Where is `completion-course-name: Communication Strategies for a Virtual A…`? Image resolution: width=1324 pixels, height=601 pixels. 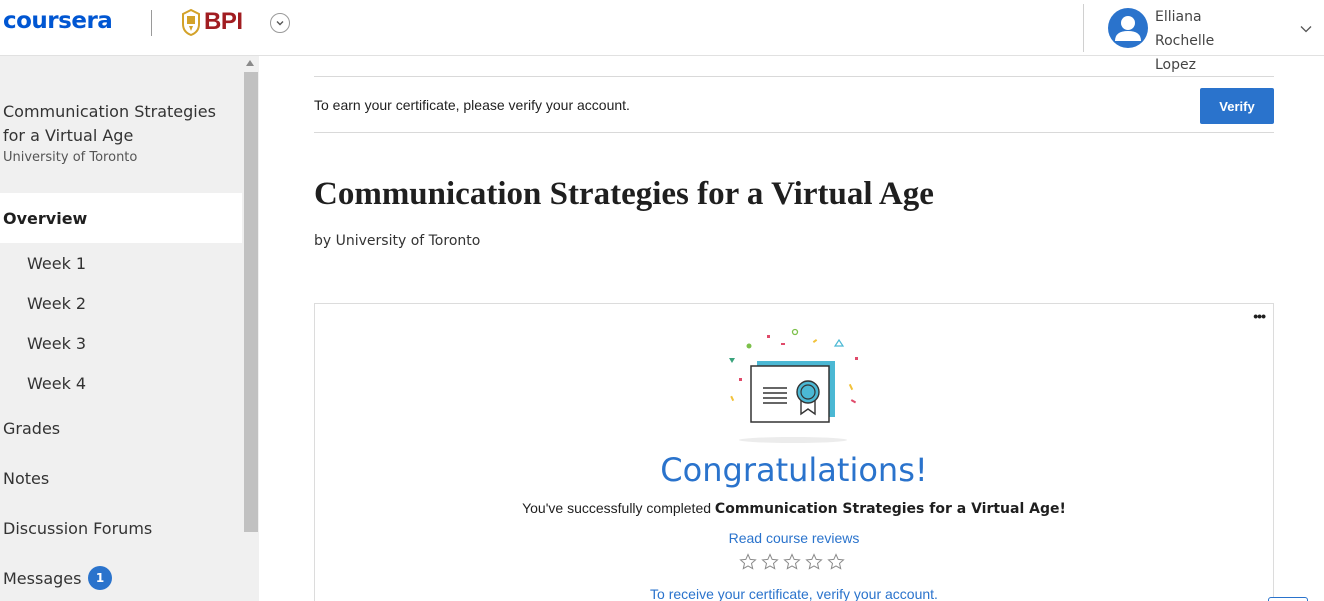
completion-course-name: Communication Strategies for a Virtual A… is located at coordinates (887, 509).